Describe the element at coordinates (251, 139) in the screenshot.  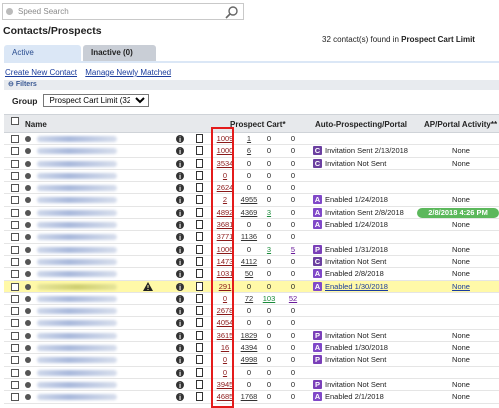
I see `table-row: i 1009 1 0 0` at that location.